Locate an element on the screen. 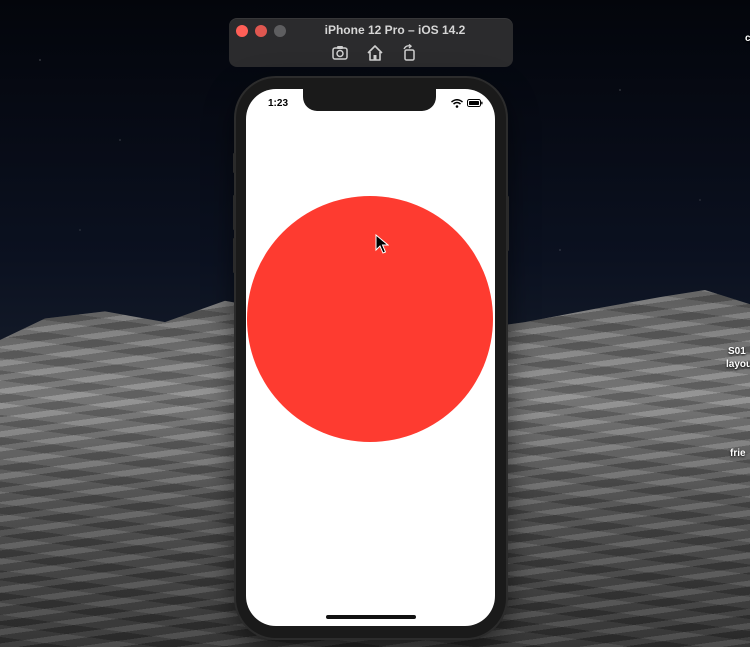 This screenshot has height=647, width=750. volume-down-button is located at coordinates (234, 255).